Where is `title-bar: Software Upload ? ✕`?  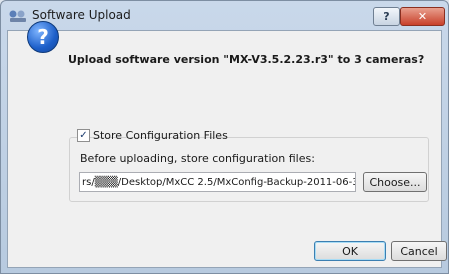 title-bar: Software Upload ? ✕ is located at coordinates (224, 15).